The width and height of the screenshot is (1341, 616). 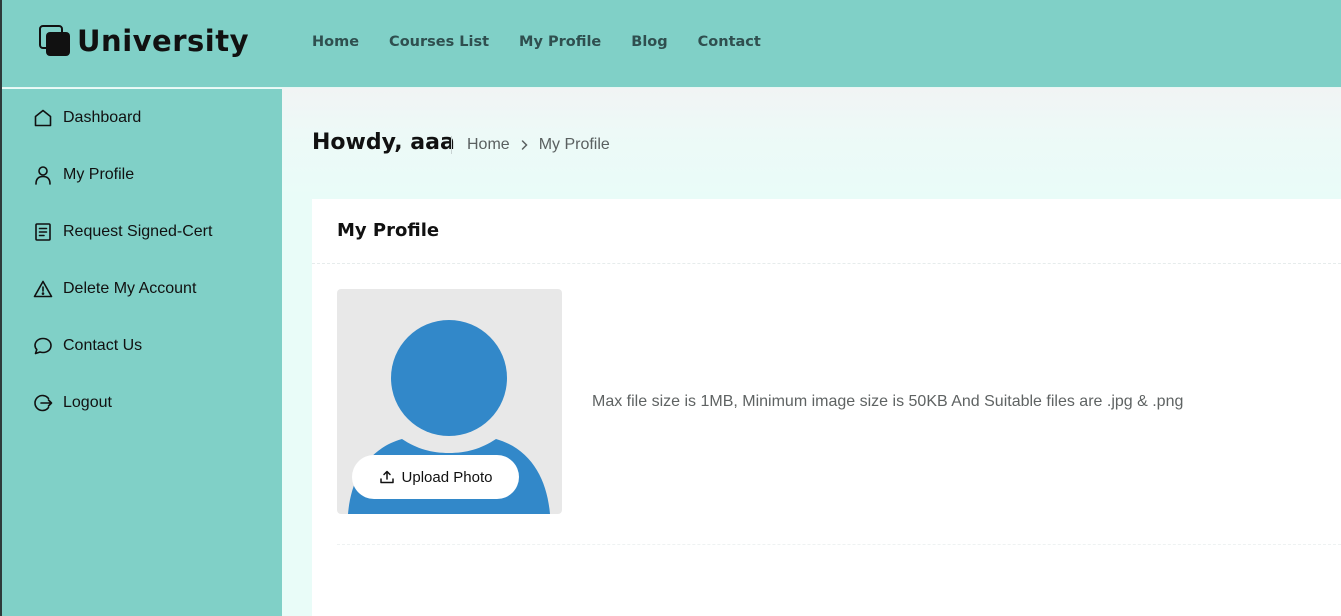 I want to click on nav-courses-list: Courses List, so click(x=439, y=42).